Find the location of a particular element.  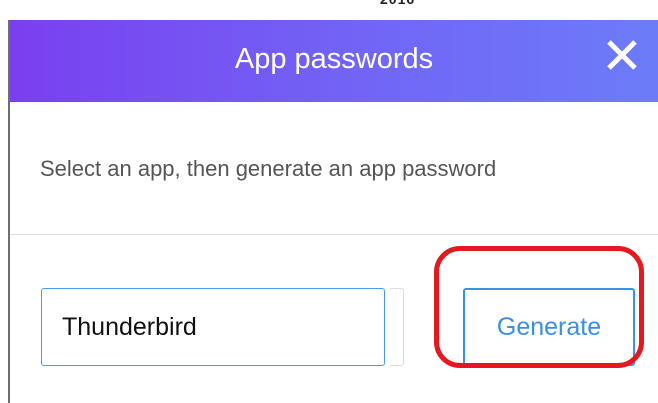

app-name-field-group is located at coordinates (222, 328).